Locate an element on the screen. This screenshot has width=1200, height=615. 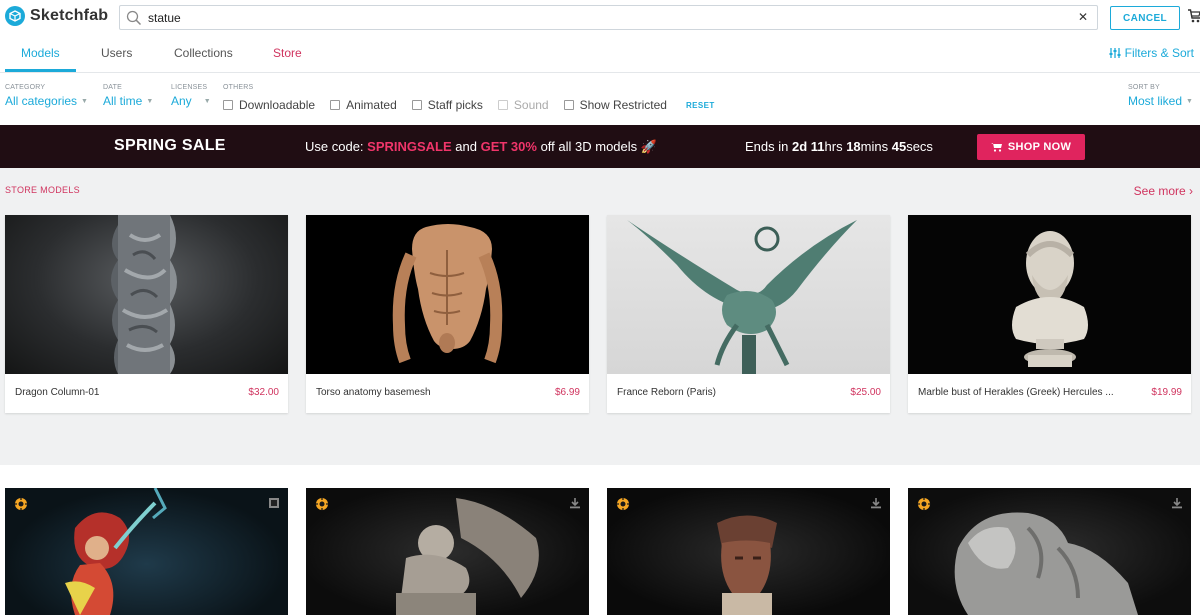
checkbox-sound: Sound is located at coordinates (523, 105).